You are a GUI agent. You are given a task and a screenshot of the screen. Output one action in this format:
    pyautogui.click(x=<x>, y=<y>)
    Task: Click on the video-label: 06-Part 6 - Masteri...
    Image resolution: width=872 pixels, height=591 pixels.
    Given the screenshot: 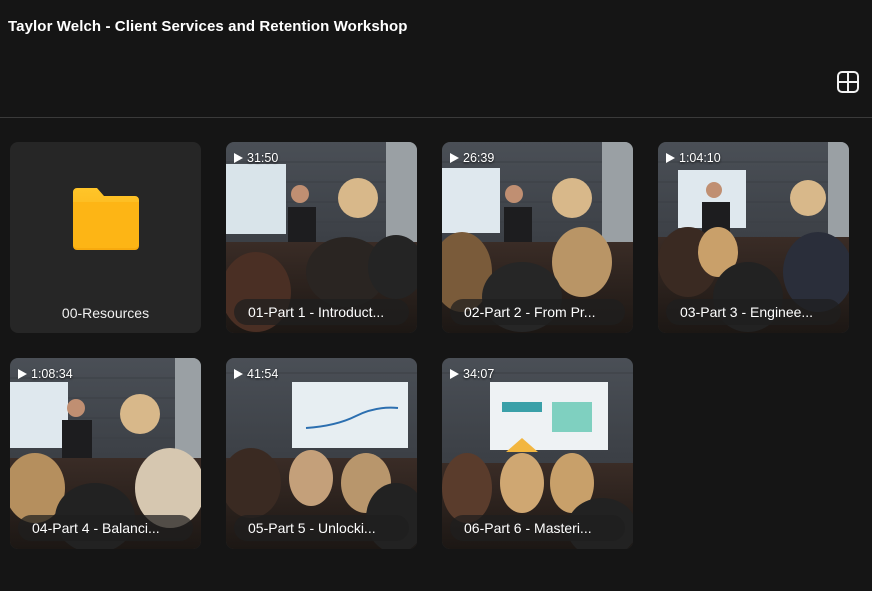 What is the action you would take?
    pyautogui.click(x=537, y=528)
    